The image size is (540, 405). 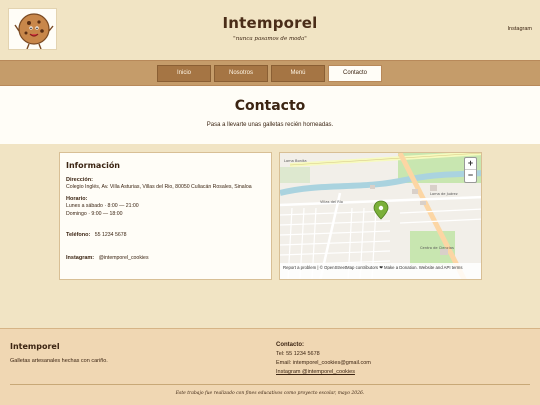 I want to click on nav-menu-button: Menú, so click(x=298, y=73).